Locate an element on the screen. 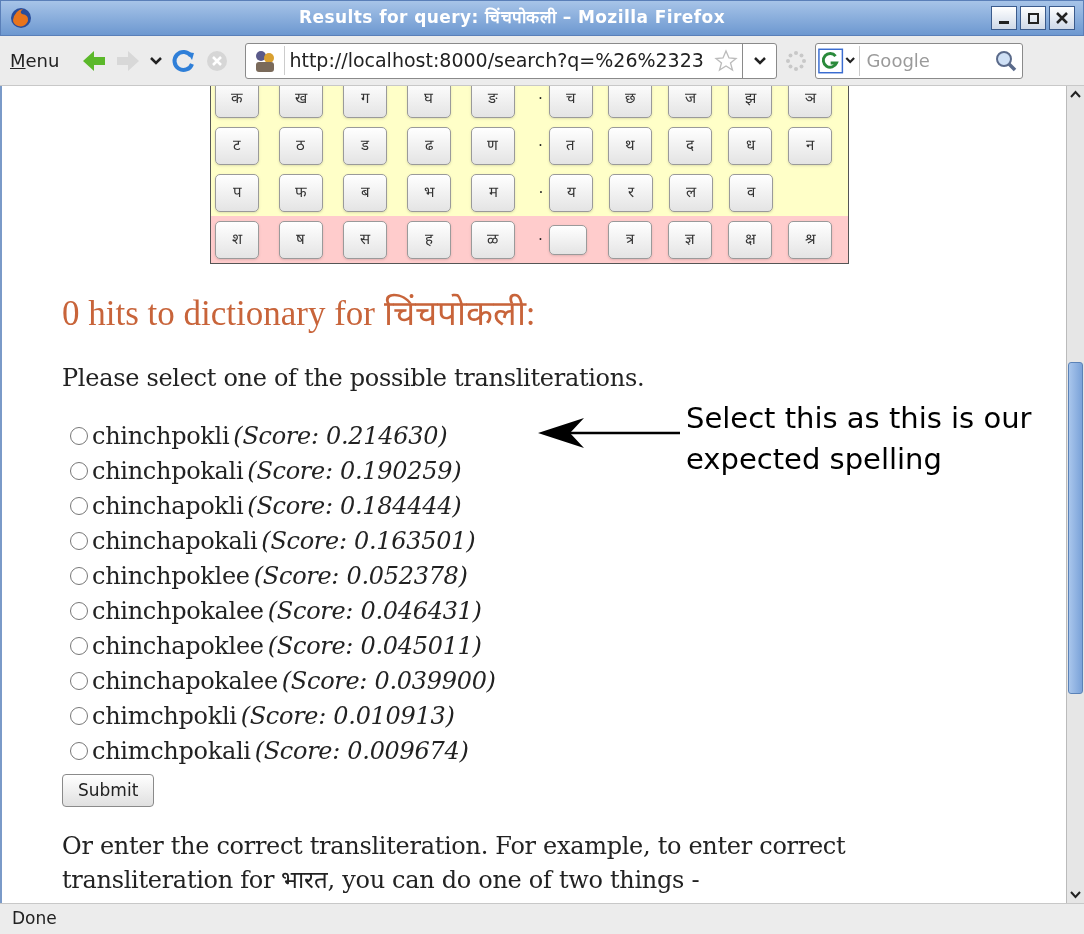  letter-key: छ is located at coordinates (630, 102).